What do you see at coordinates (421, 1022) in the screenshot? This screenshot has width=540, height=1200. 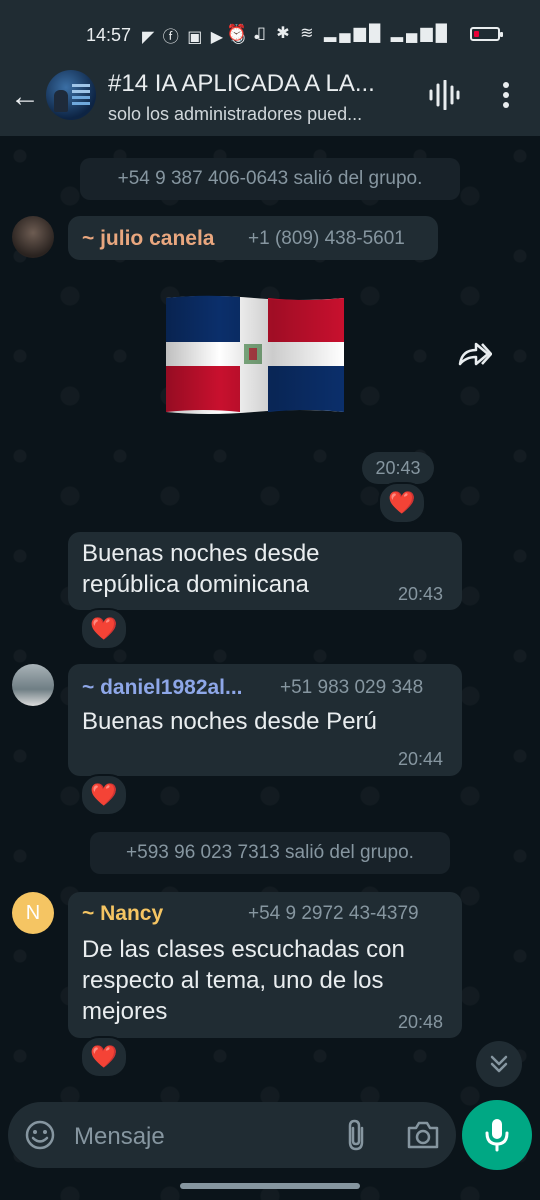 I see `message-time: 20:48` at bounding box center [421, 1022].